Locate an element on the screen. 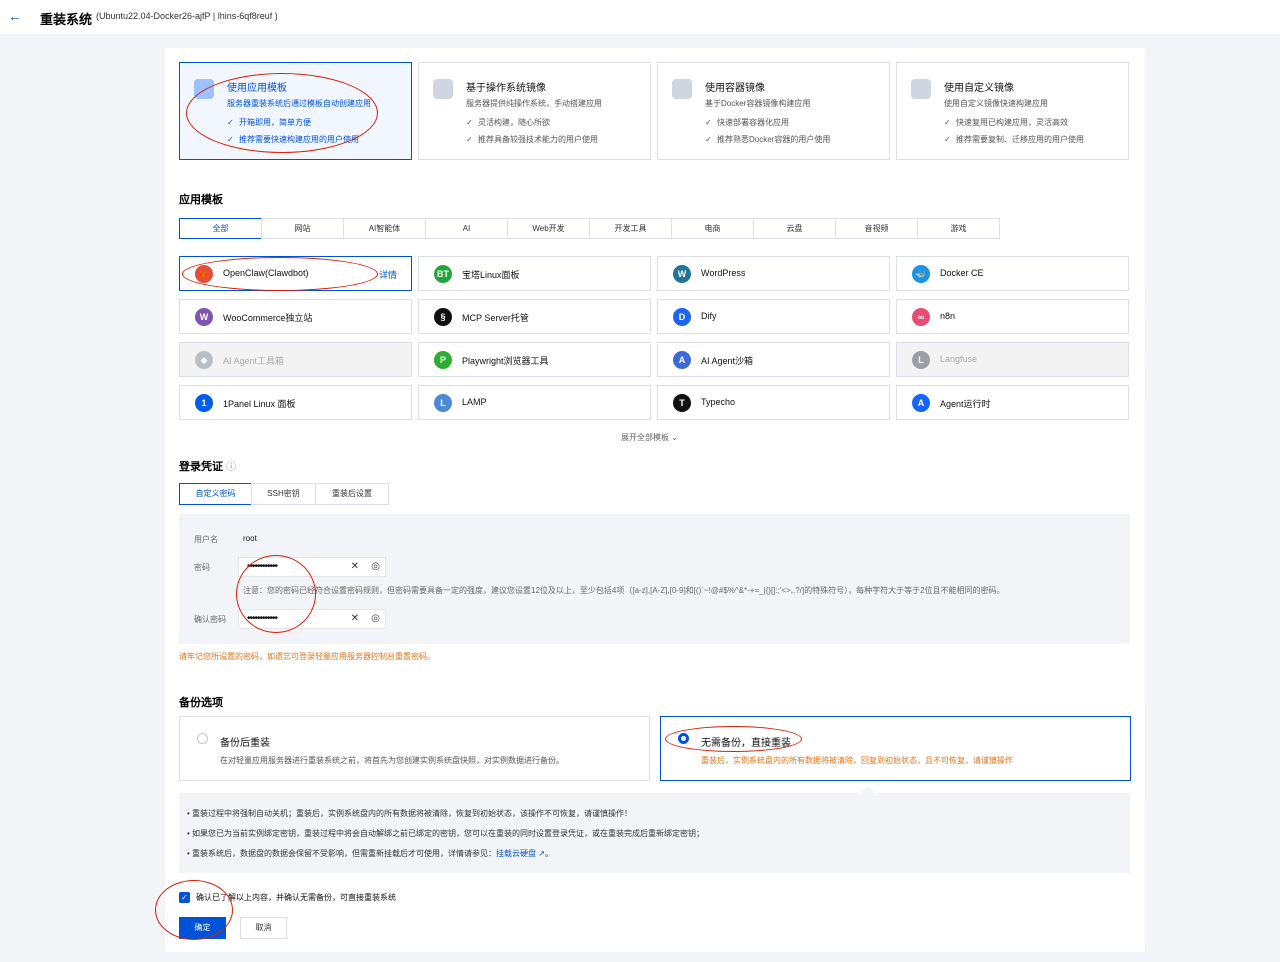  template-logo-icon: 🦀 is located at coordinates (204, 274).